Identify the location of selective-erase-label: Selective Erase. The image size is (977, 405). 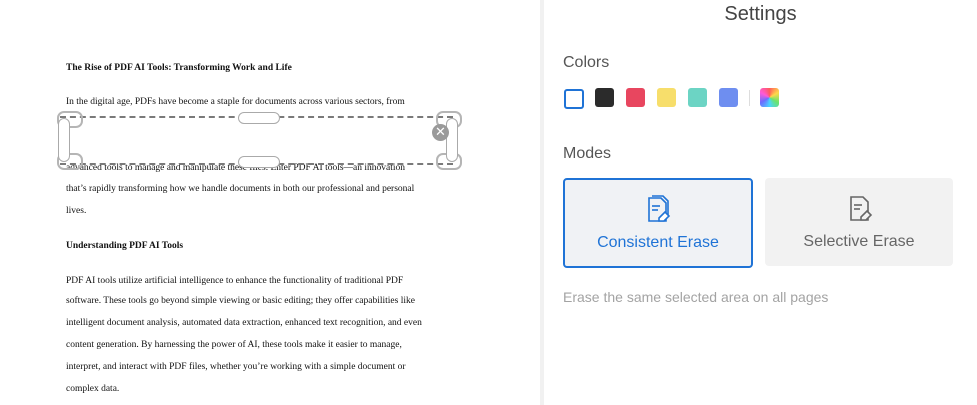
(859, 241).